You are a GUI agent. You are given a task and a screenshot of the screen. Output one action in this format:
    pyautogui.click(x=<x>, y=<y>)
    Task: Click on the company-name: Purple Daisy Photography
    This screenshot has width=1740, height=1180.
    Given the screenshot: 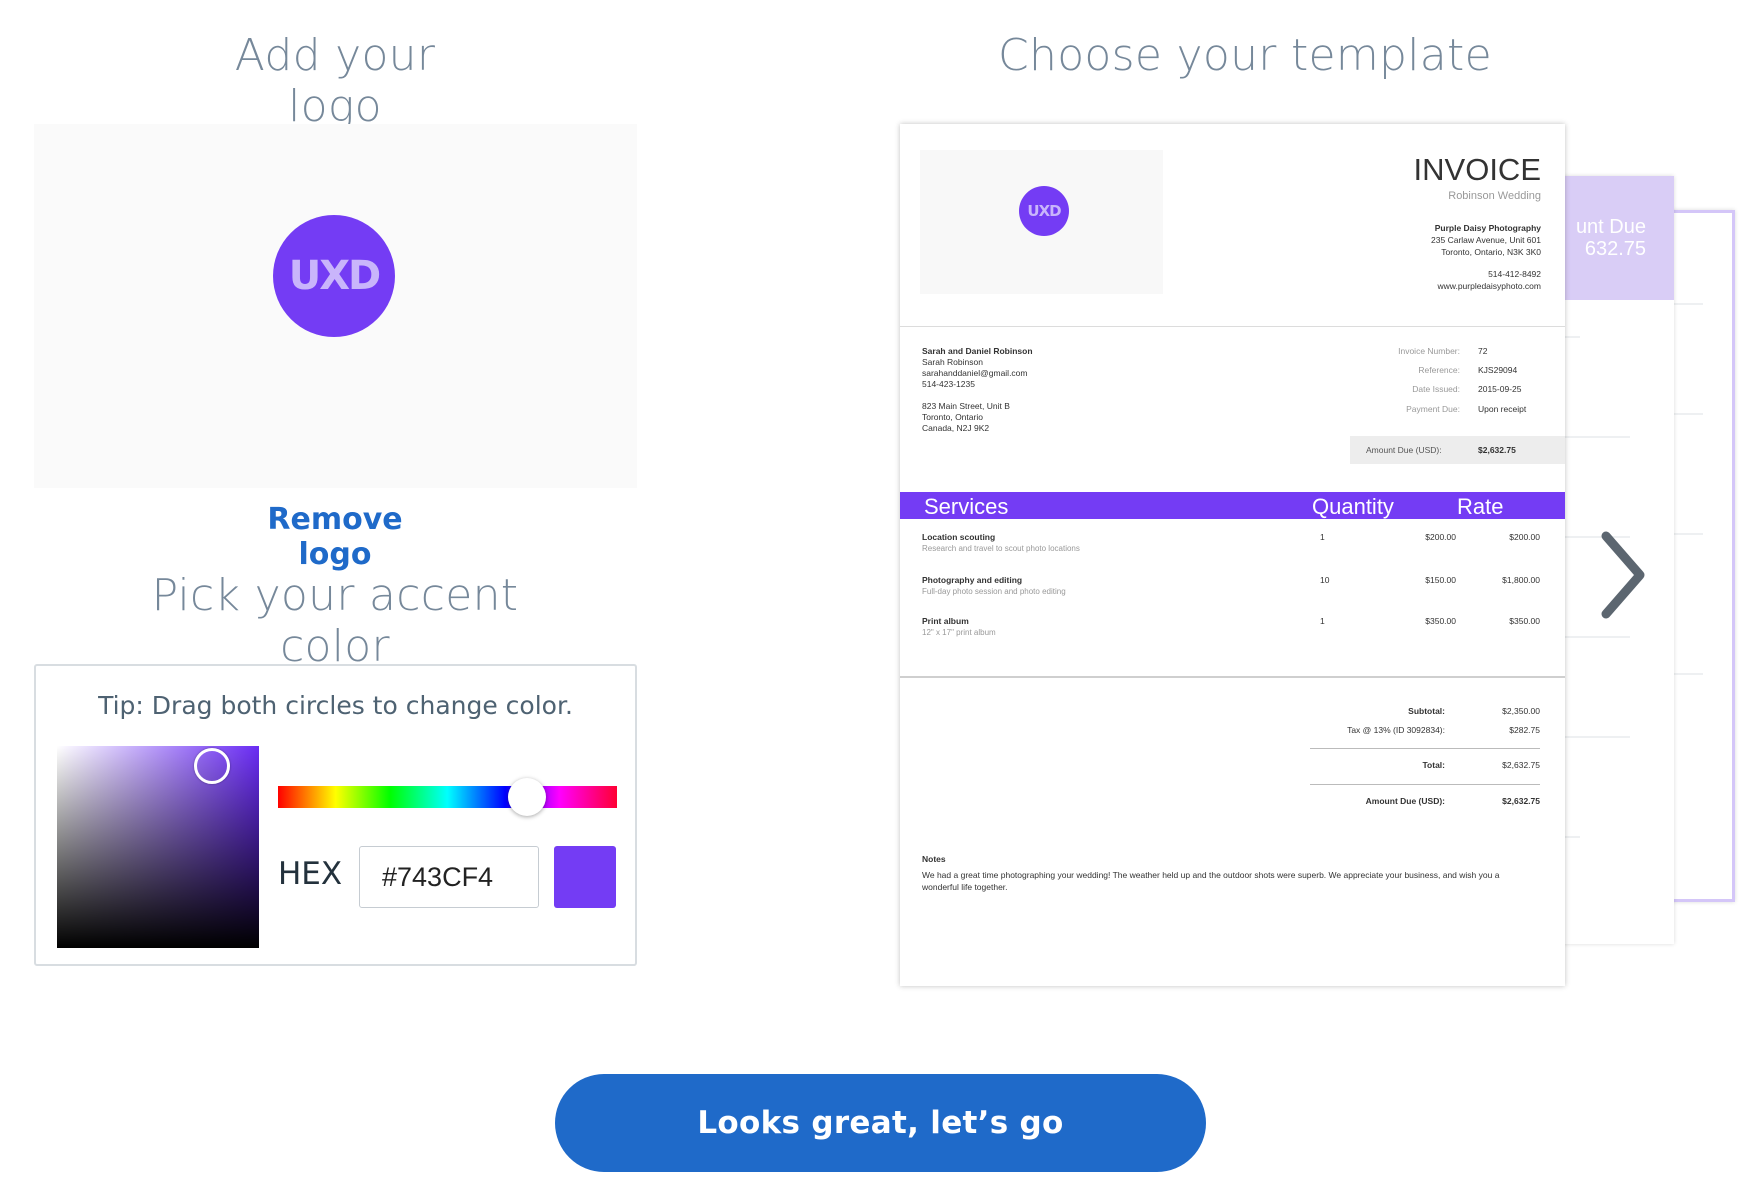 What is the action you would take?
    pyautogui.click(x=1487, y=228)
    